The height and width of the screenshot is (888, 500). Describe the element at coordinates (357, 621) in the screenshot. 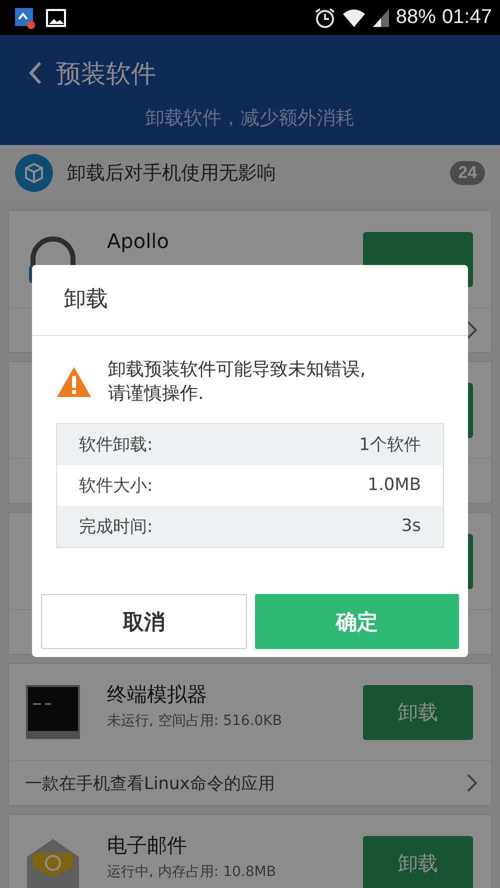

I see `confirm-button: 确定` at that location.